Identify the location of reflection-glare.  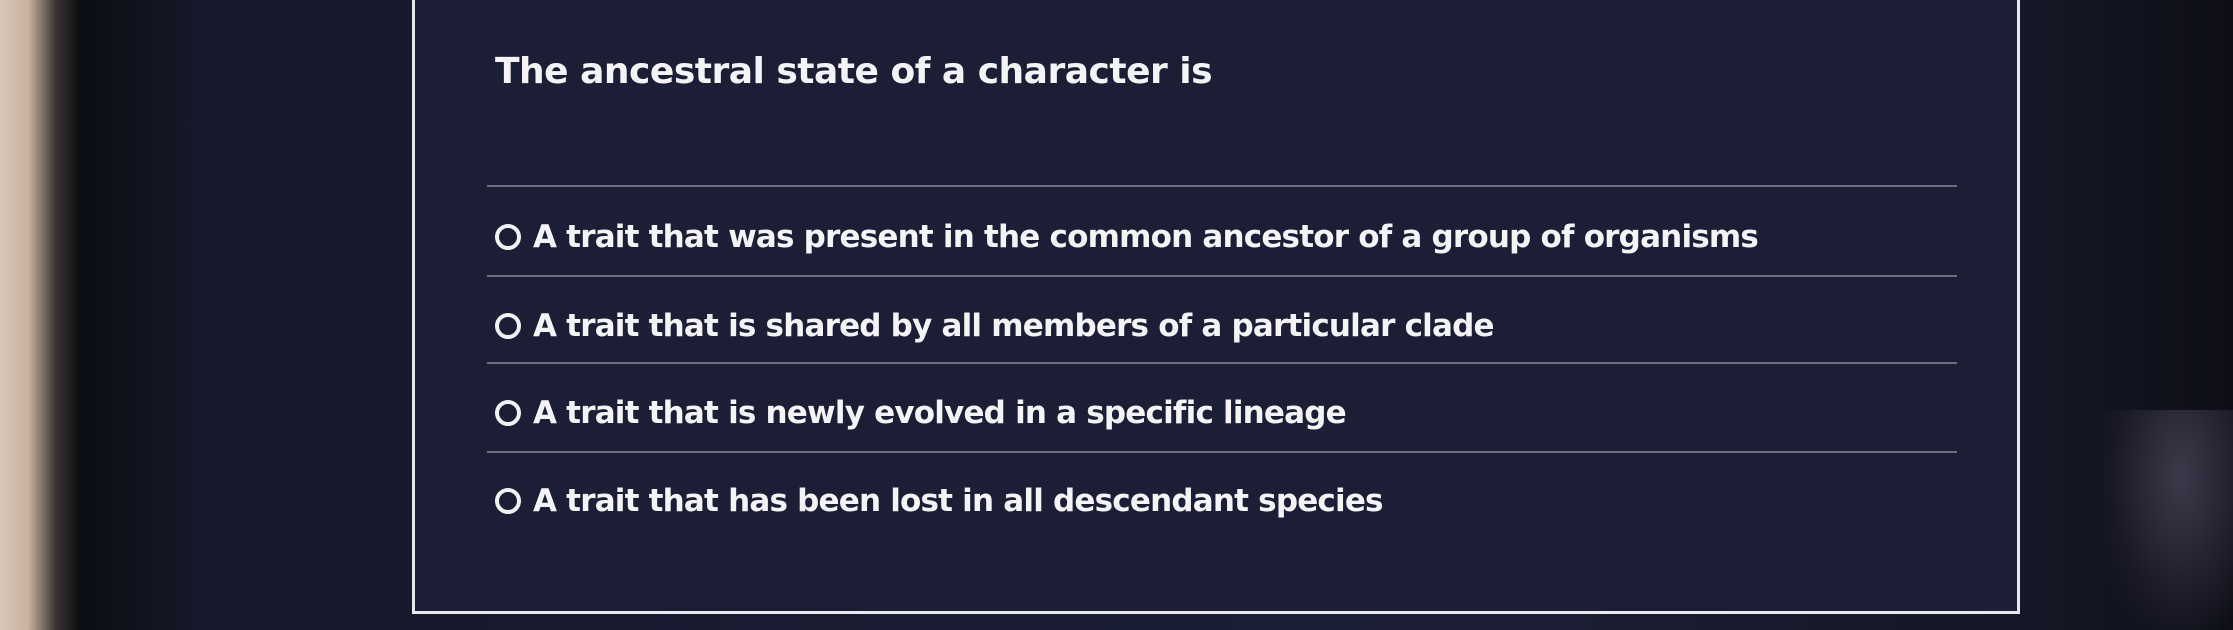
(2168, 520).